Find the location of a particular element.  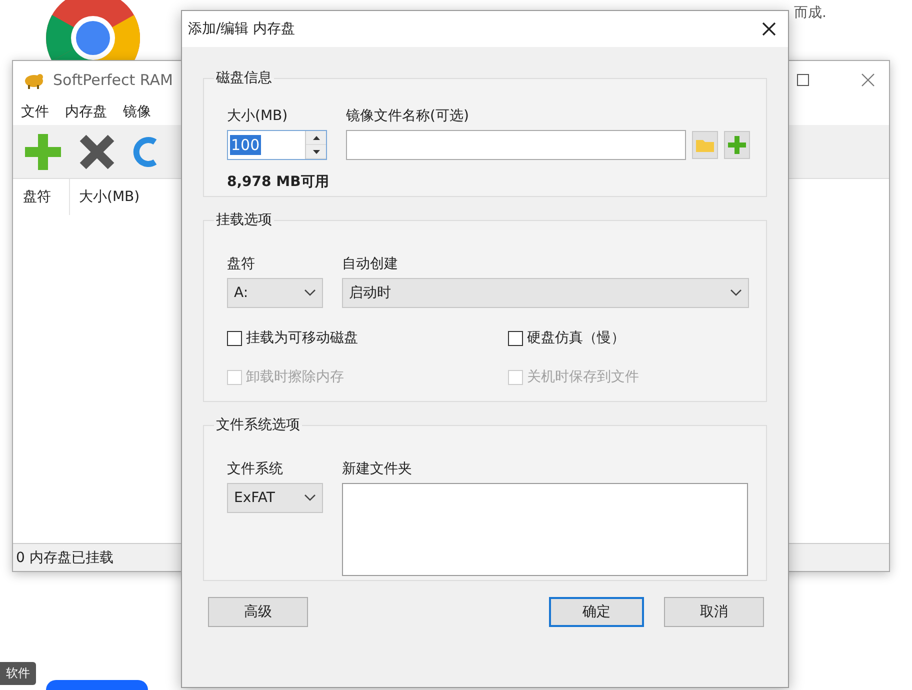

size-spinner: 100 is located at coordinates (277, 145).